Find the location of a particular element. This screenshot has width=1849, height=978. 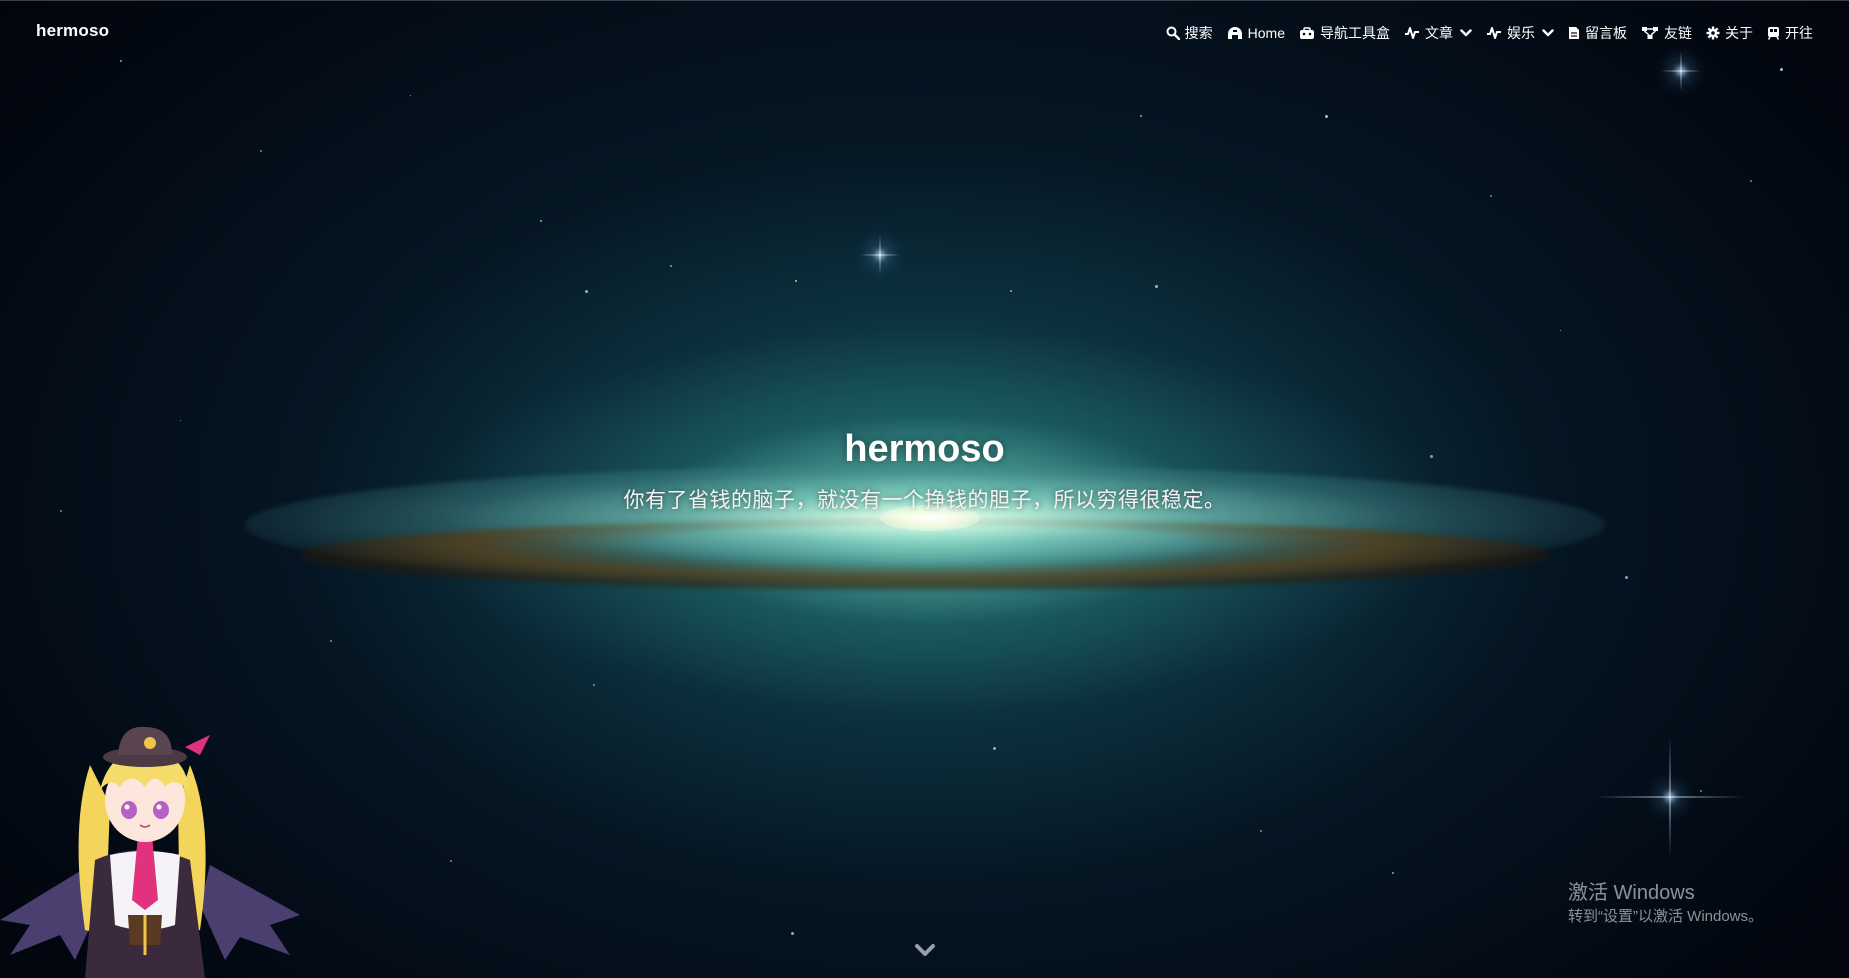

nav-item-label: 导航工具盒 is located at coordinates (1355, 33).